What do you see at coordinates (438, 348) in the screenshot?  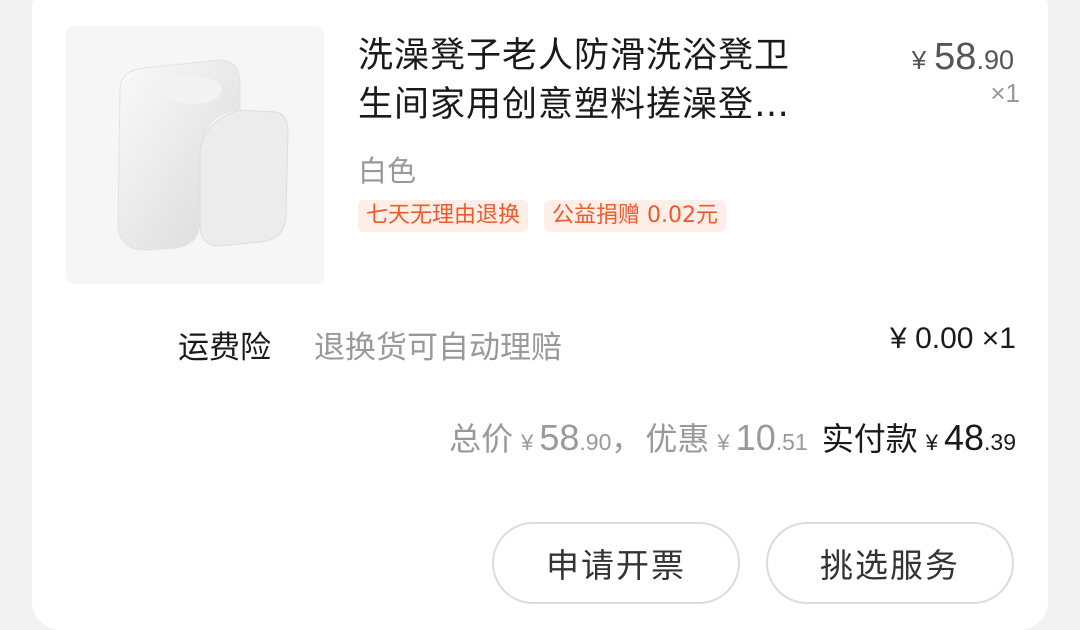 I see `shipping-insurance-description: 退换货可自动理赔` at bounding box center [438, 348].